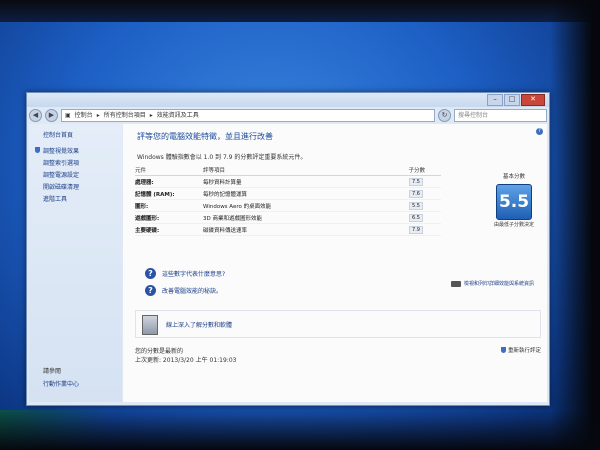 Image resolution: width=600 pixels, height=450 pixels. Describe the element at coordinates (186, 360) in the screenshot. I see `last-update-time: 上次更新: 2013/3/20 上午 01:19:03` at that location.